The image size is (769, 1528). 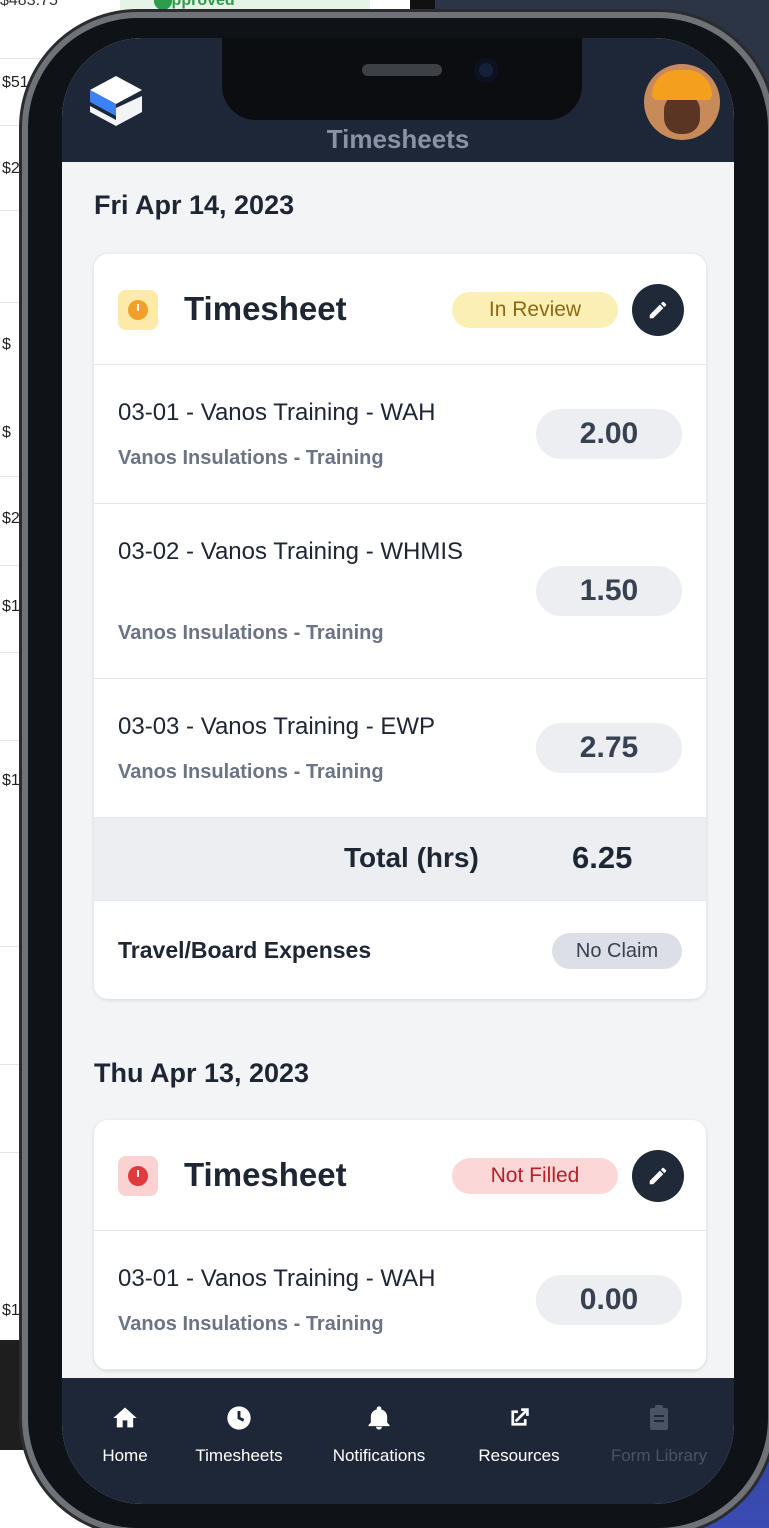 I want to click on line-item-name: 03-03 - Vanos Training - EWP, so click(x=277, y=726).